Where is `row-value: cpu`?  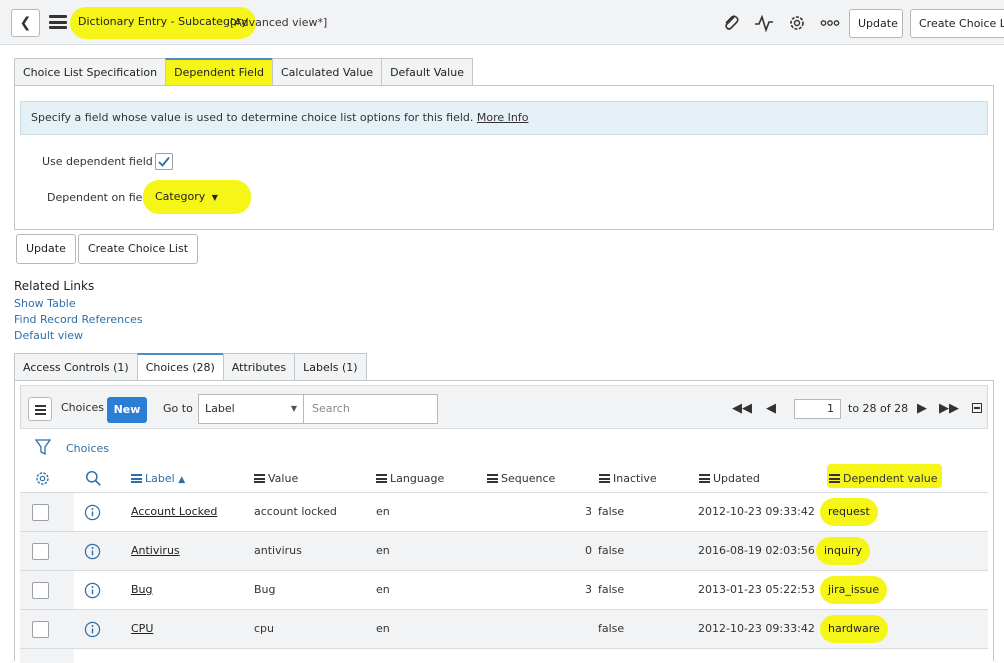
row-value: cpu is located at coordinates (264, 628).